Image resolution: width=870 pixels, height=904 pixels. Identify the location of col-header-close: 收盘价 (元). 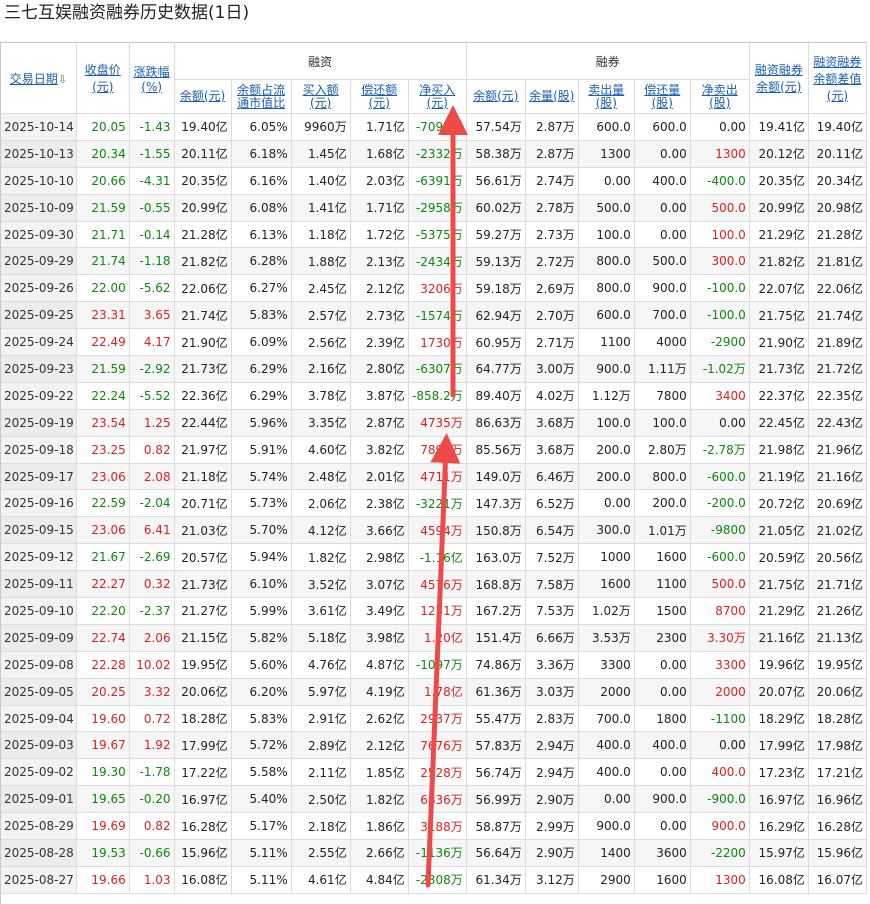
(103, 78).